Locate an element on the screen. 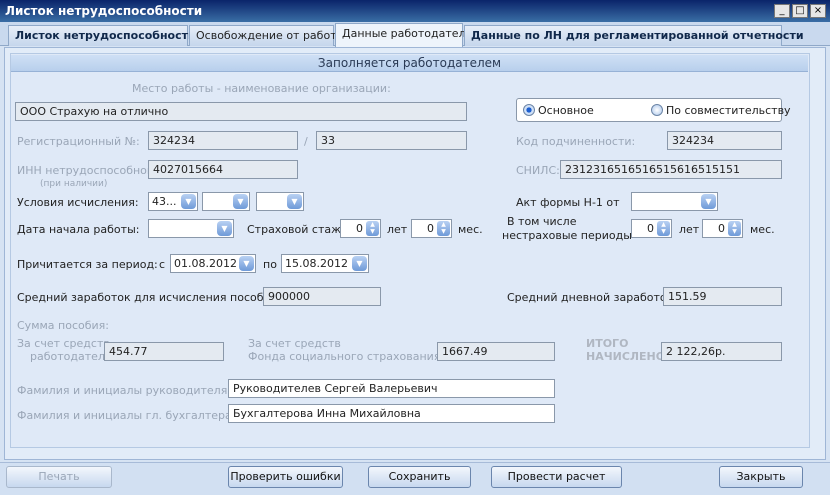 This screenshot has height=495, width=830. noninsurance-label-1: В том числе is located at coordinates (542, 221).